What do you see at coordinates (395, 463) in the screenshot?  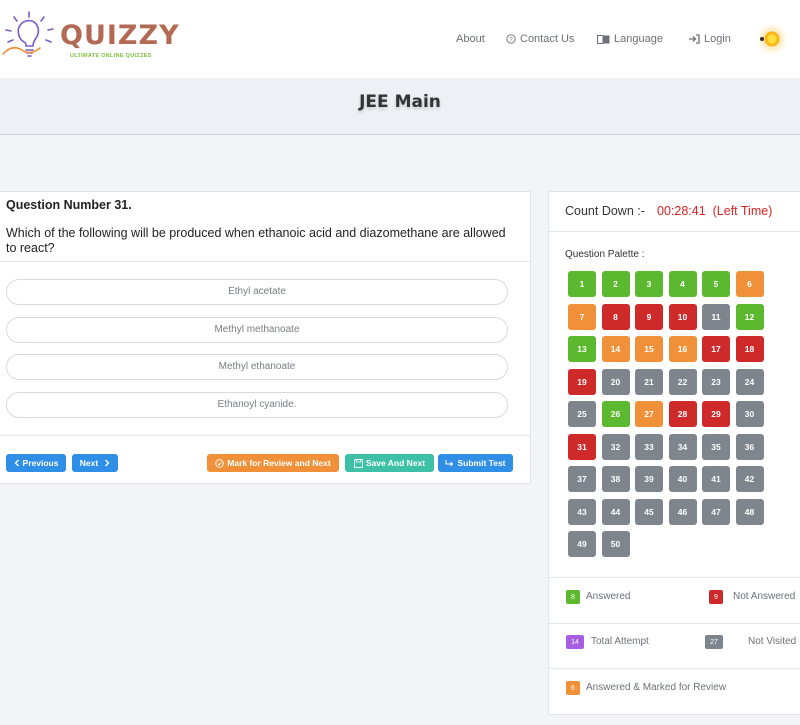 I see `save-next-label: Save And Next` at bounding box center [395, 463].